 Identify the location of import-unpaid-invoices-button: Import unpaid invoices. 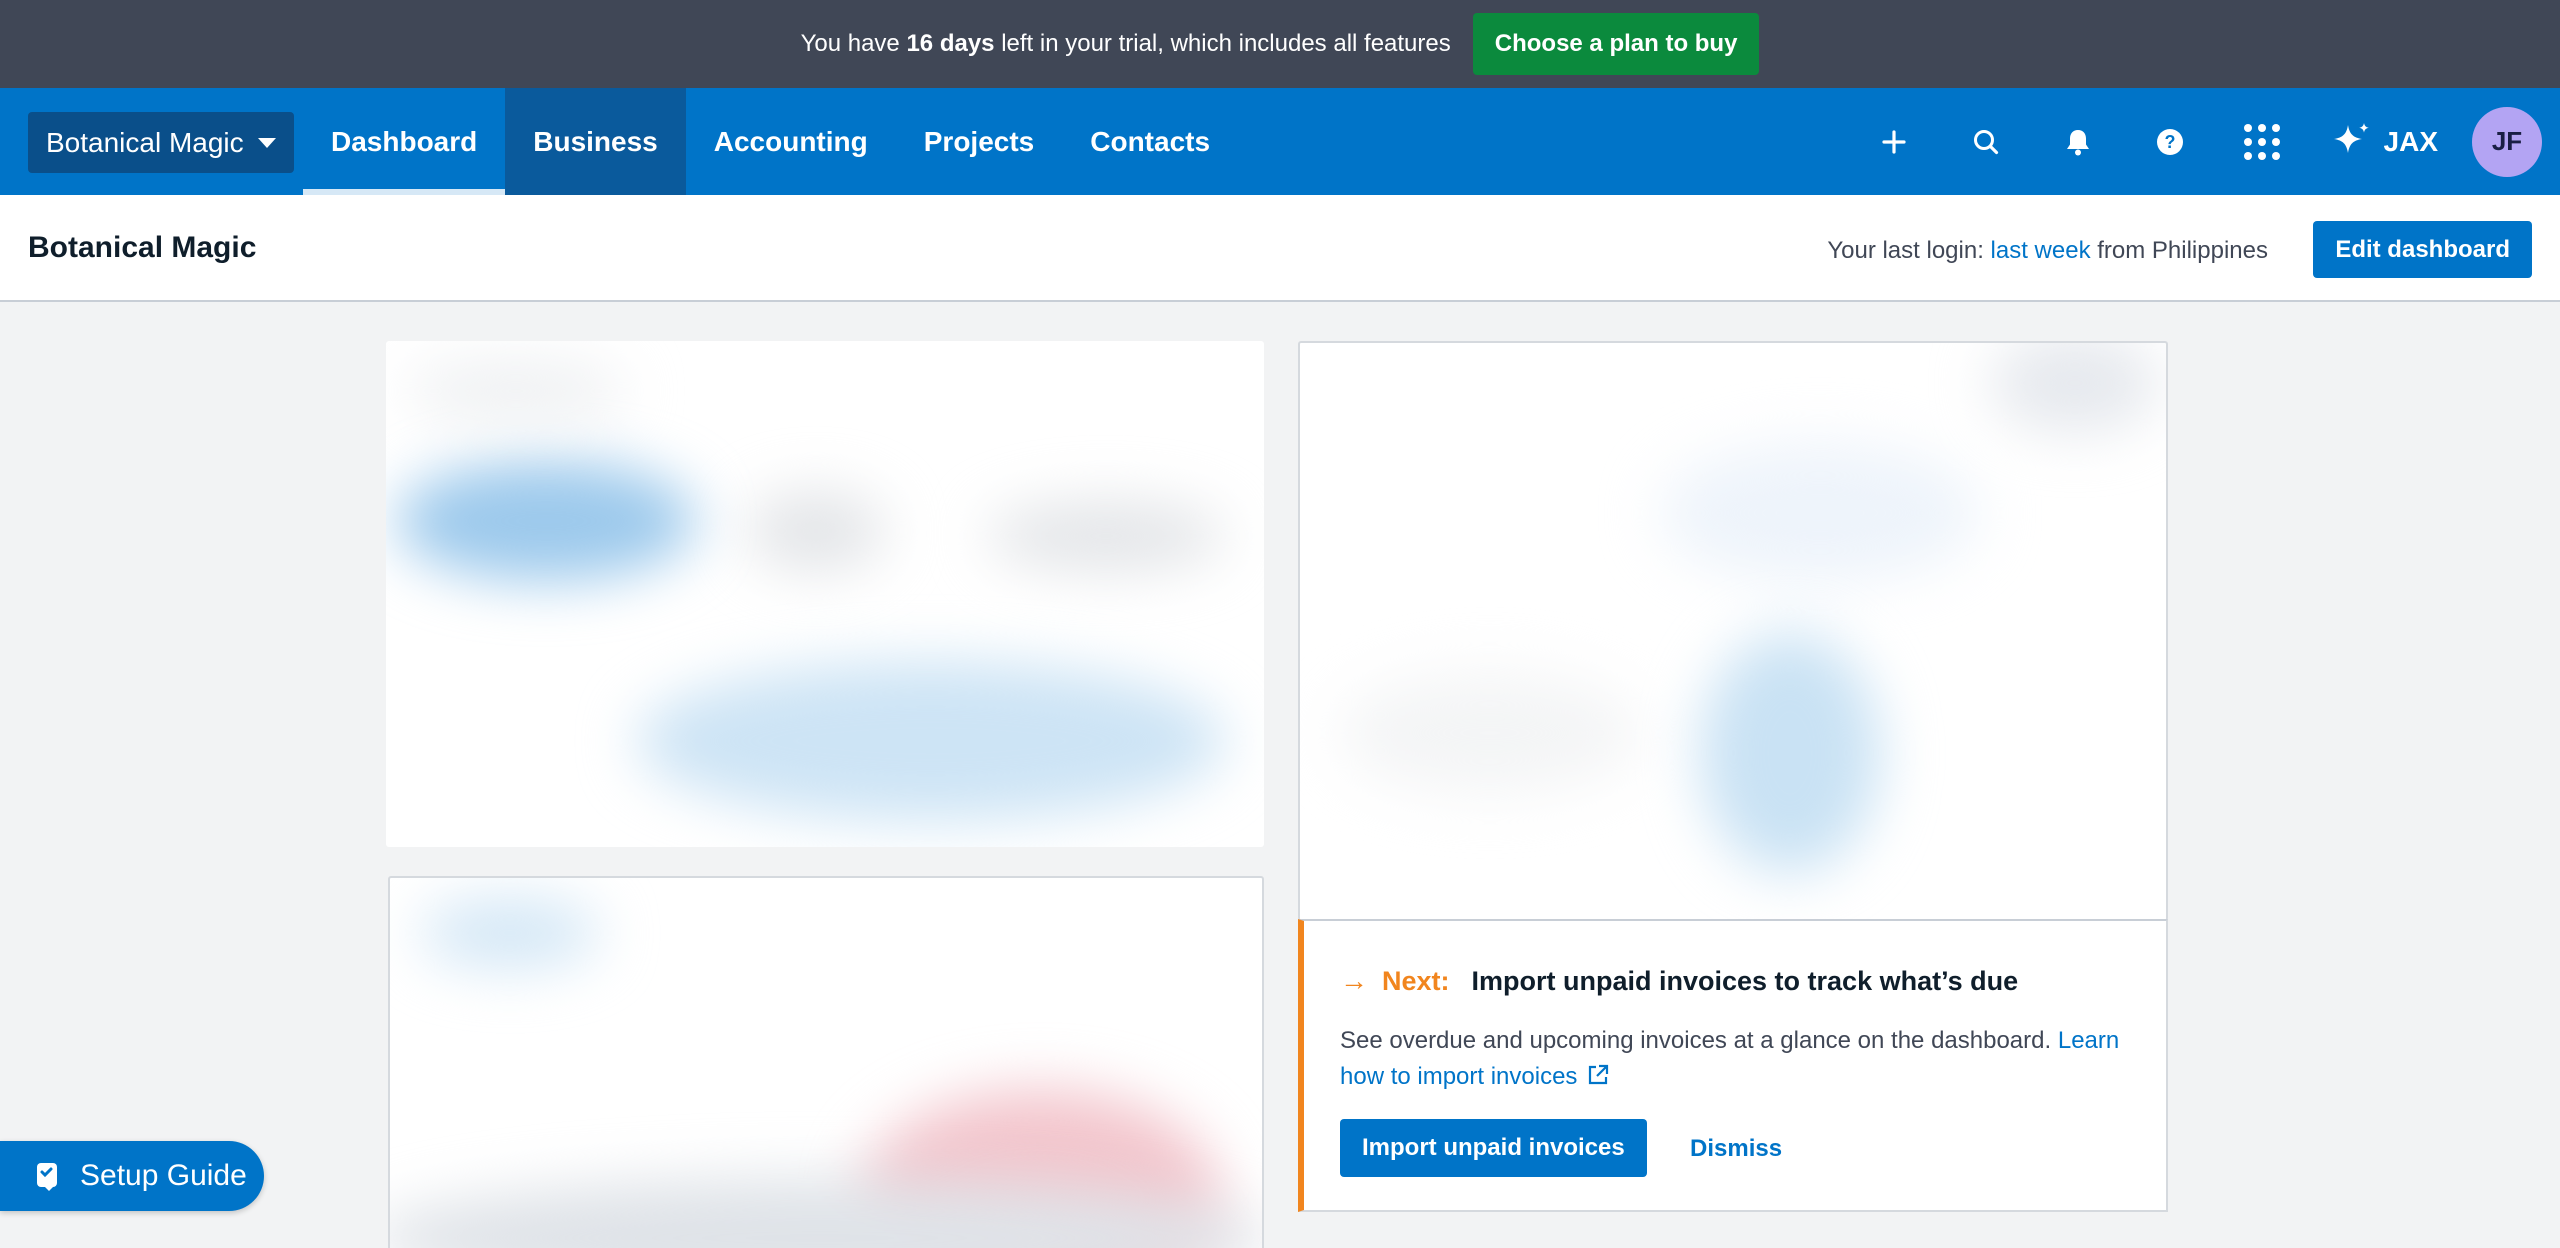
(1493, 1148).